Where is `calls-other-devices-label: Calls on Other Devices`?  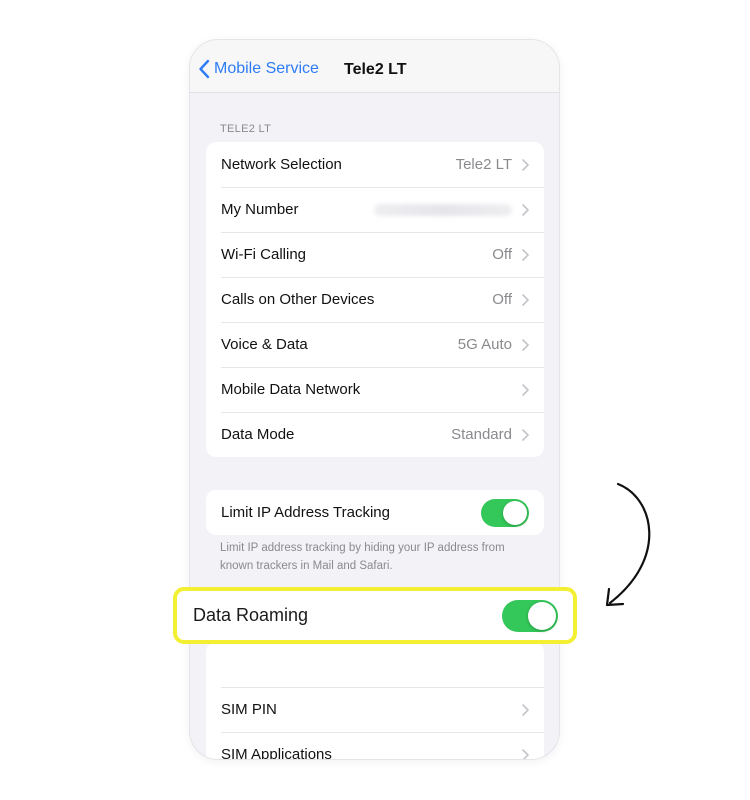
calls-other-devices-label: Calls on Other Devices is located at coordinates (298, 299).